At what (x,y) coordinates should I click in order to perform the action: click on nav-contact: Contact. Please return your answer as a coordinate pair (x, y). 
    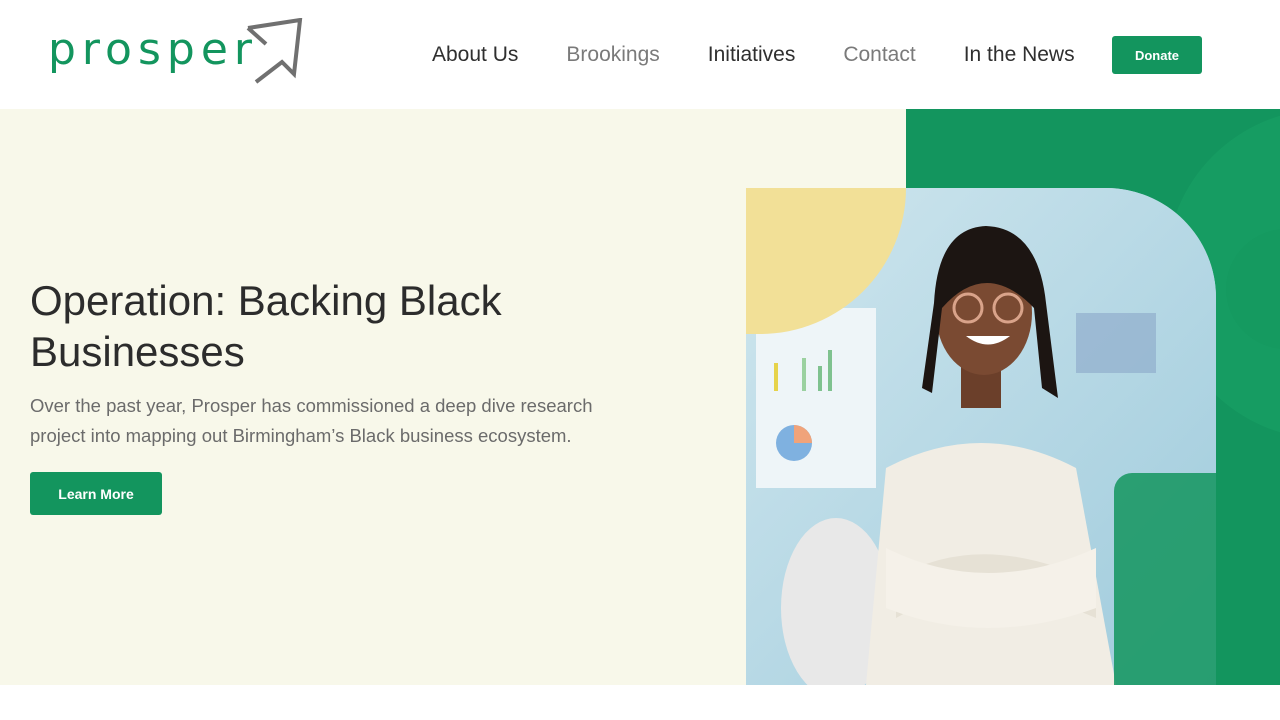
    Looking at the image, I should click on (879, 55).